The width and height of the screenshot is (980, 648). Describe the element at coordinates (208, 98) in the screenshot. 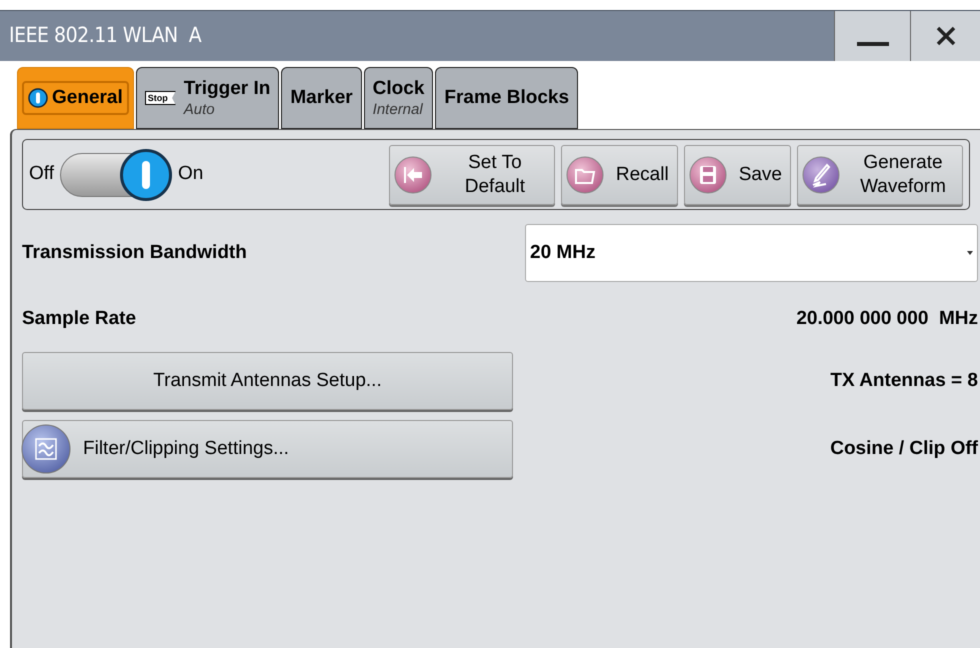

I see `tab: Stop Trigger In Auto` at that location.